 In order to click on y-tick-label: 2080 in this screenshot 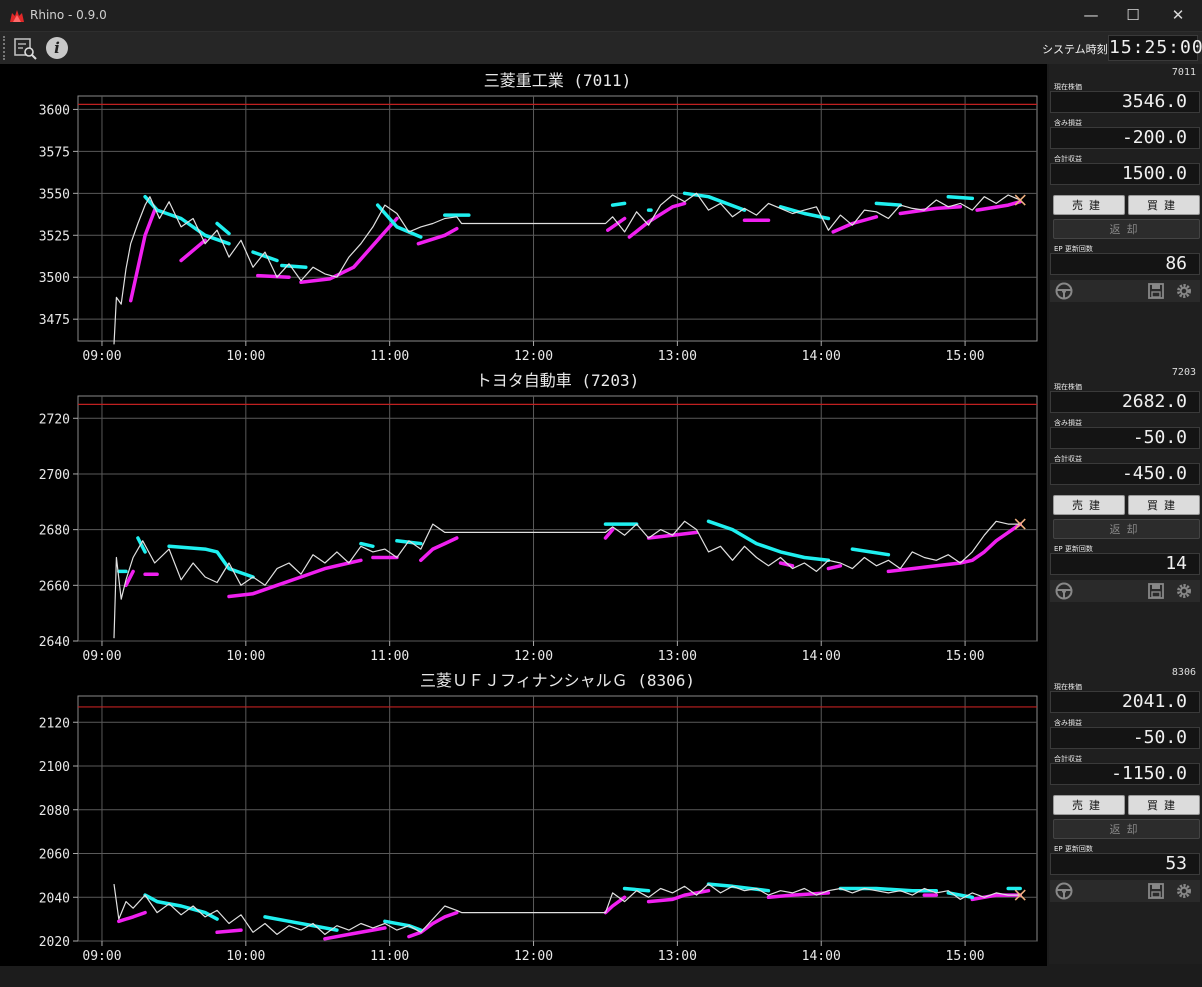, I will do `click(54, 811)`.